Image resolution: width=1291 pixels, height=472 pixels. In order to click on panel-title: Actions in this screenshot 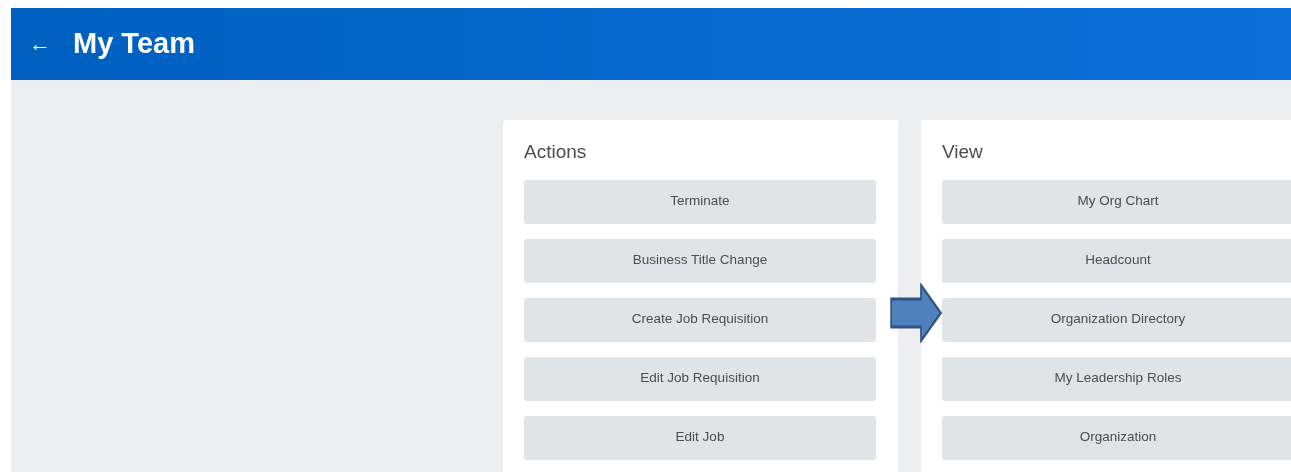, I will do `click(556, 152)`.